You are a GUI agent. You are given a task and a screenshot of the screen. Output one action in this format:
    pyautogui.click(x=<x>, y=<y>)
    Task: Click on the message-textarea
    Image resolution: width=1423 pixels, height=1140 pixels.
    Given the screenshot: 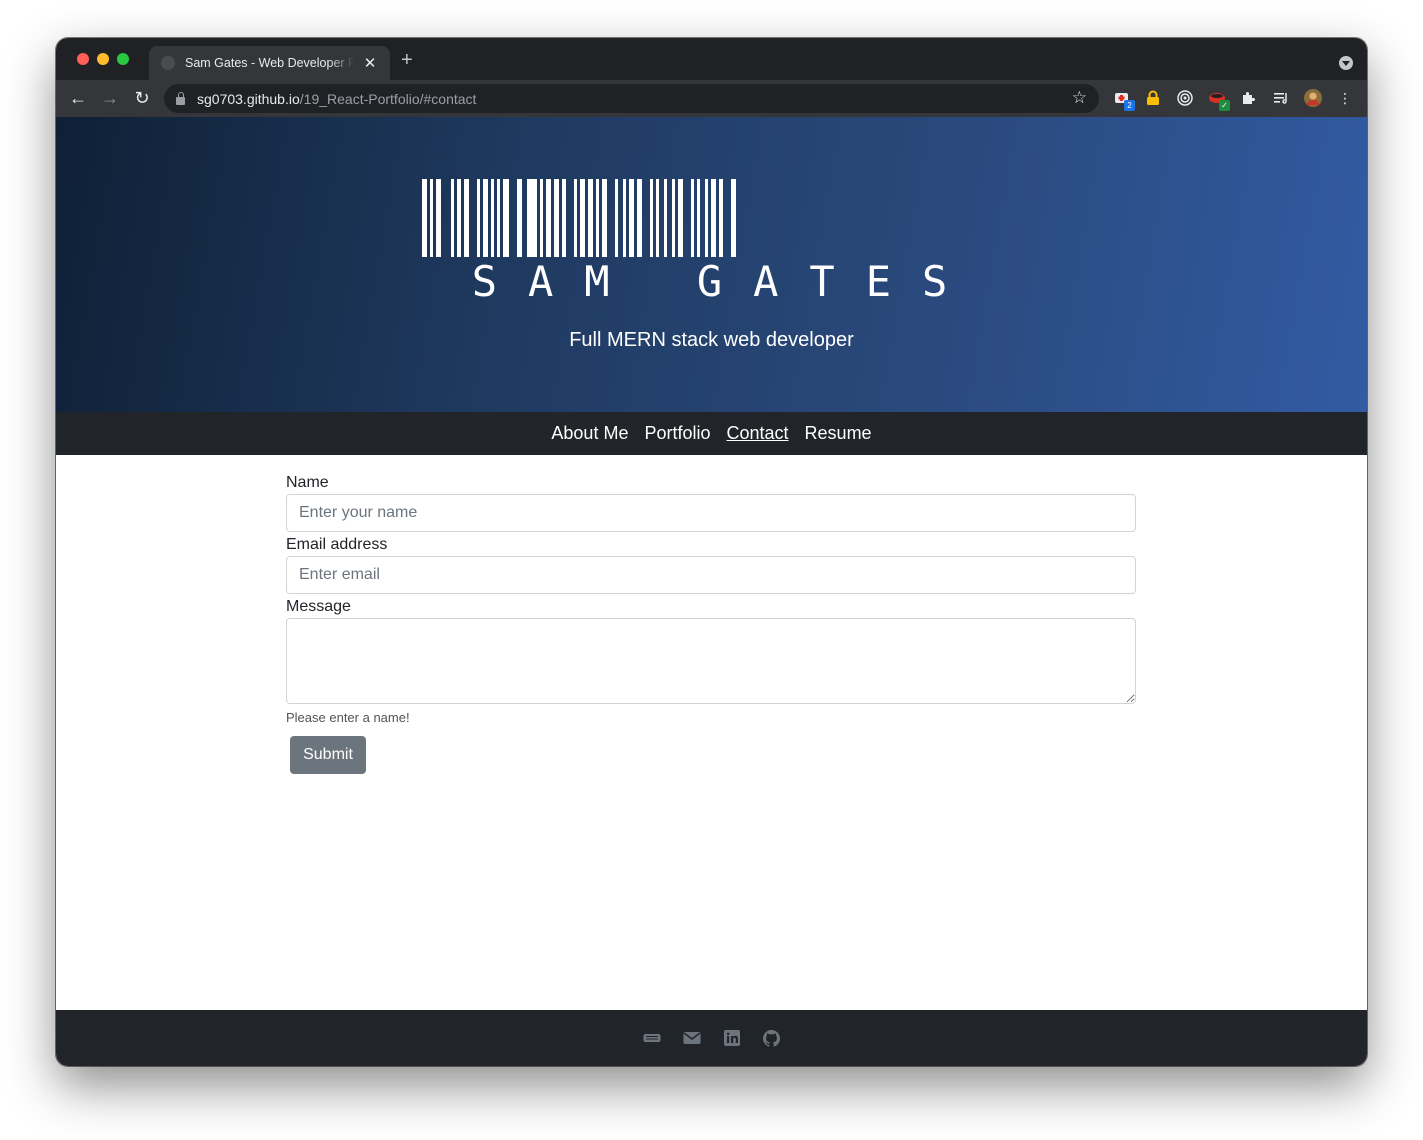 What is the action you would take?
    pyautogui.click(x=711, y=661)
    